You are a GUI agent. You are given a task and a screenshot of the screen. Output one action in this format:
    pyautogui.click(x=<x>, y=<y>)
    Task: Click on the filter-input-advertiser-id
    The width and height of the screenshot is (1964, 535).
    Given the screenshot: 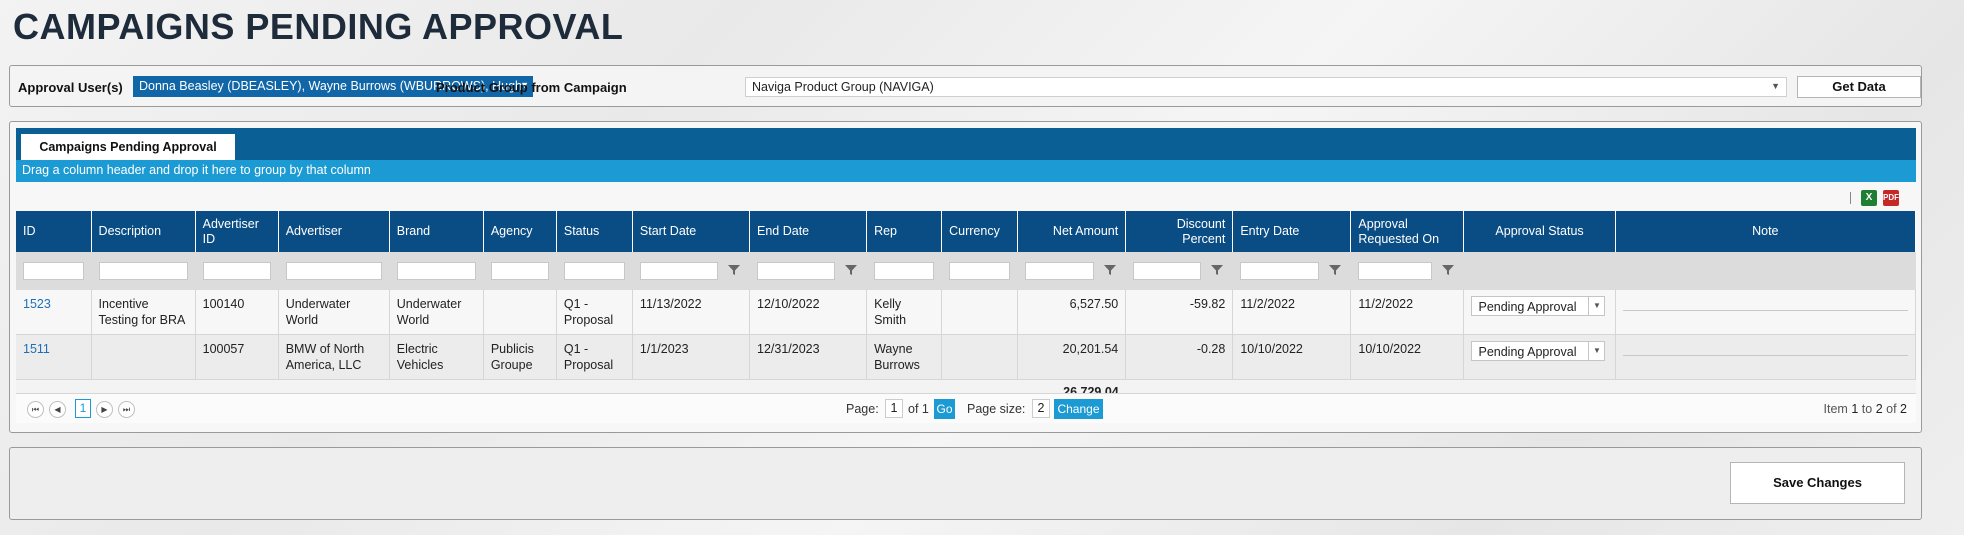 What is the action you would take?
    pyautogui.click(x=236, y=271)
    